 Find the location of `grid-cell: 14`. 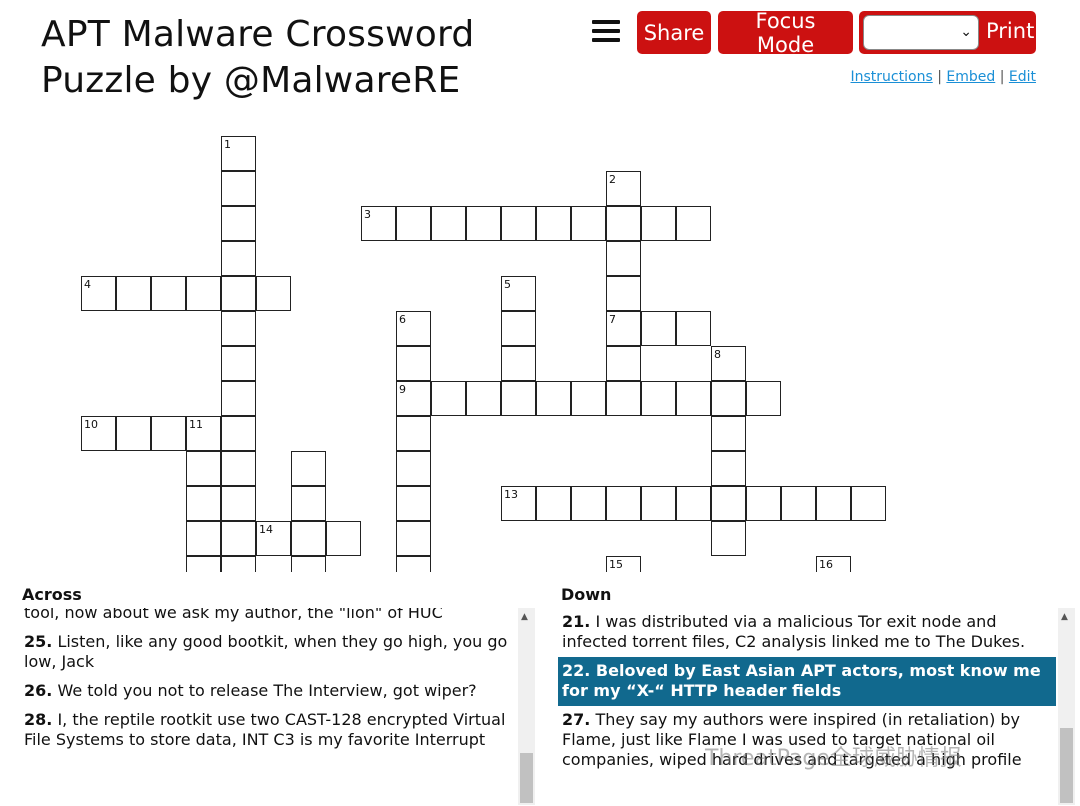

grid-cell: 14 is located at coordinates (273, 538).